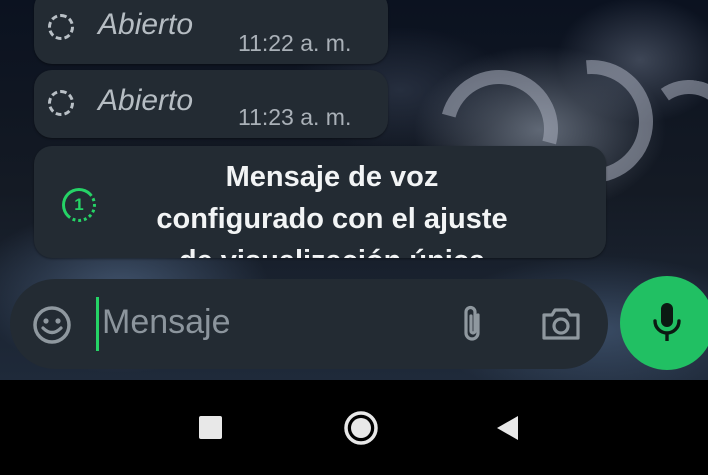 This screenshot has width=708, height=475. What do you see at coordinates (295, 43) in the screenshot?
I see `message-time: 11:22 a. m.` at bounding box center [295, 43].